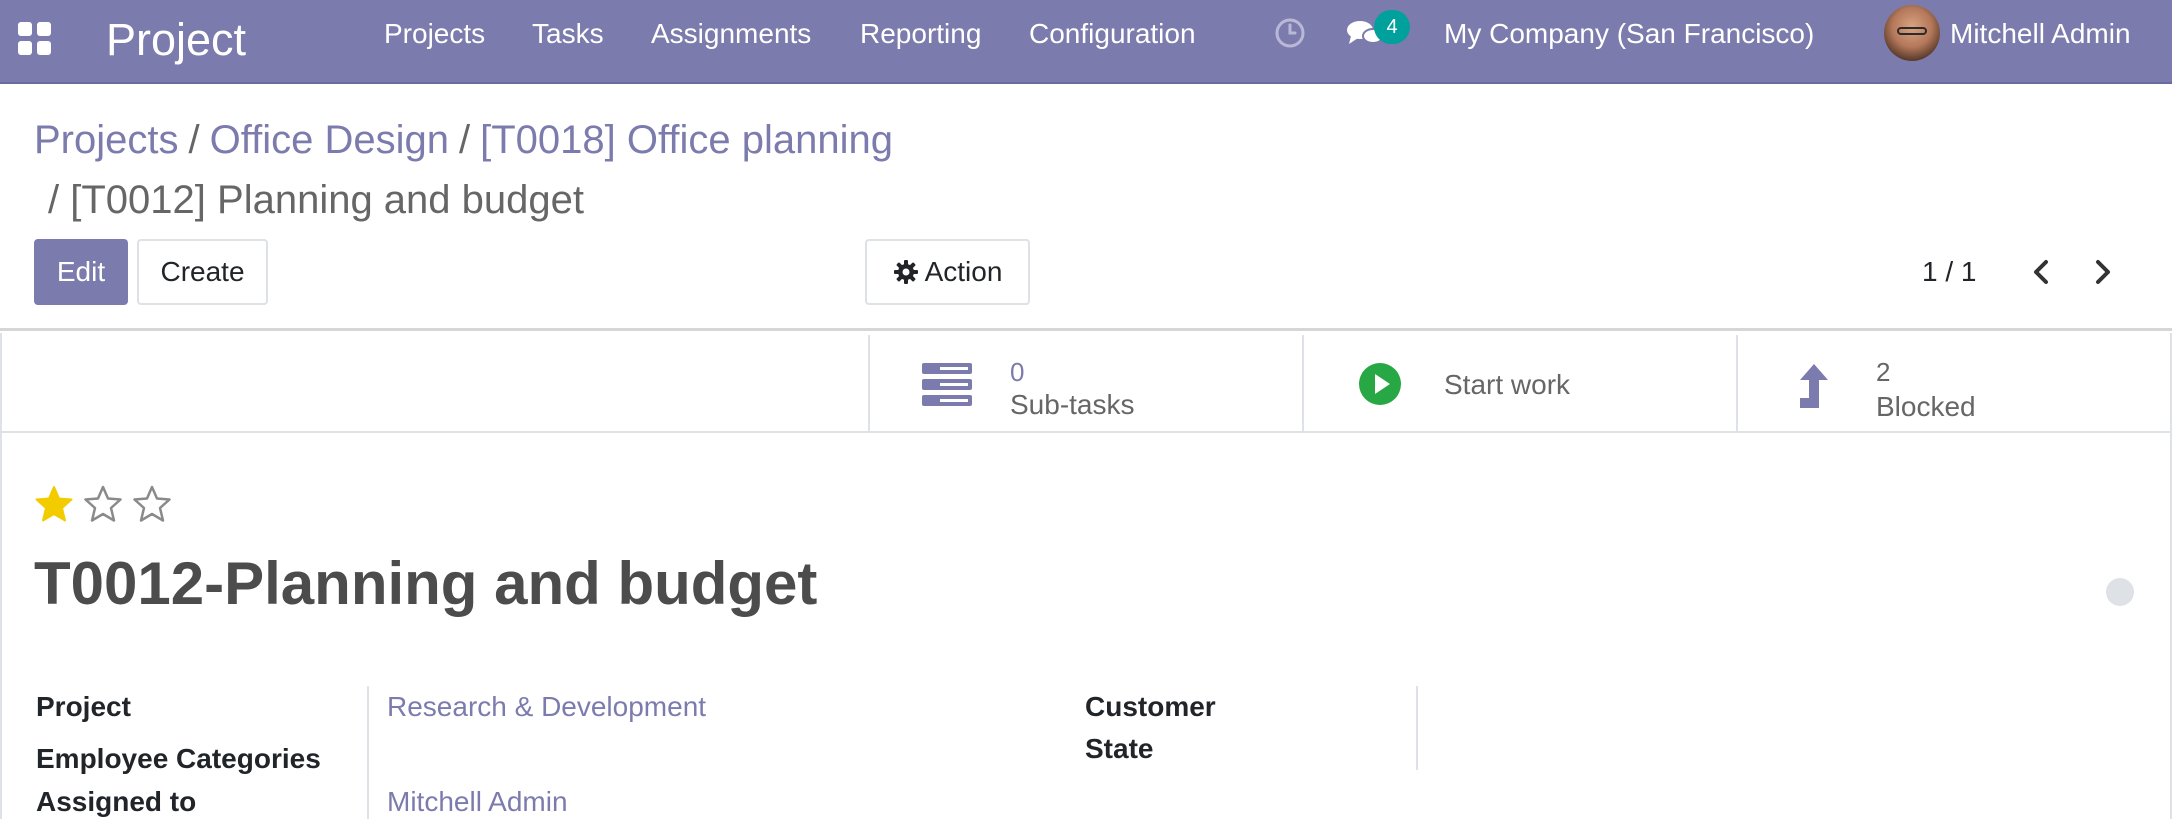  Describe the element at coordinates (2120, 592) in the screenshot. I see `kanban-state-indicator` at that location.